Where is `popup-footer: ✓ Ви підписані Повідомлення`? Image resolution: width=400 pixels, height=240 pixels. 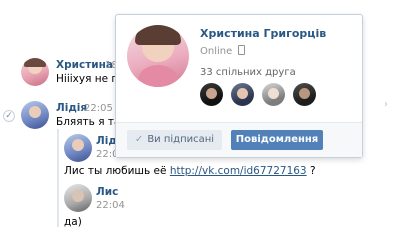 popup-footer: ✓ Ви підписані Повідомлення is located at coordinates (239, 139).